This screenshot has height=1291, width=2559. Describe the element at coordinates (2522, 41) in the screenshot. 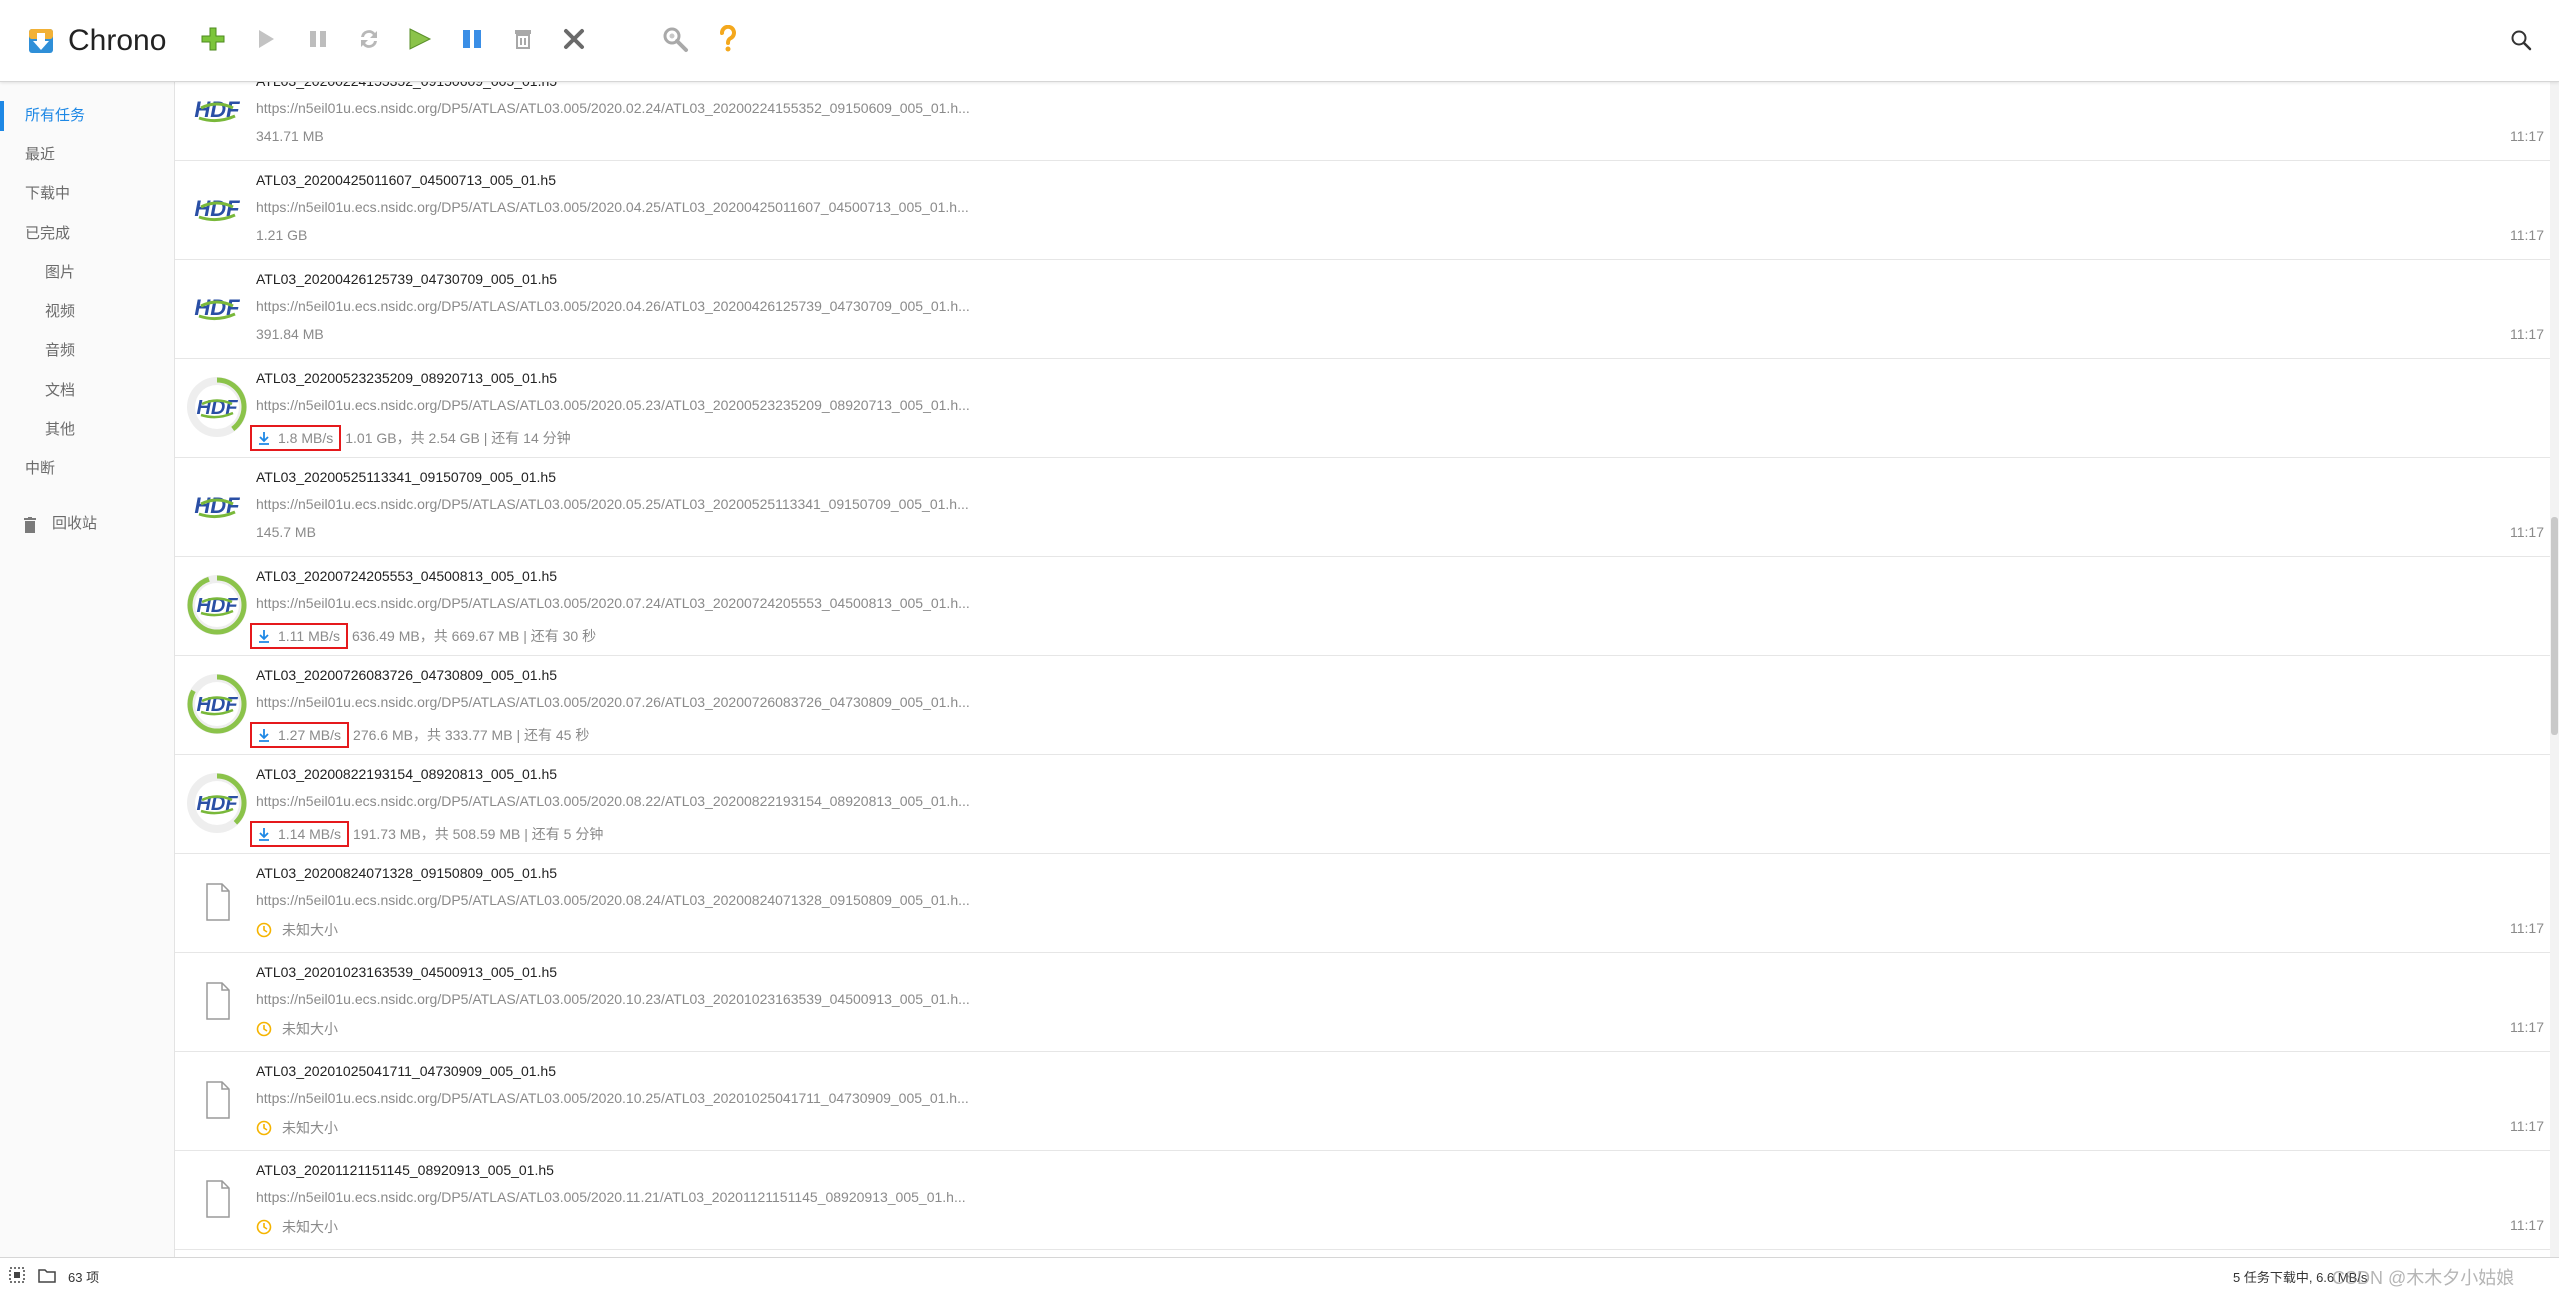

I see `search-icon` at that location.